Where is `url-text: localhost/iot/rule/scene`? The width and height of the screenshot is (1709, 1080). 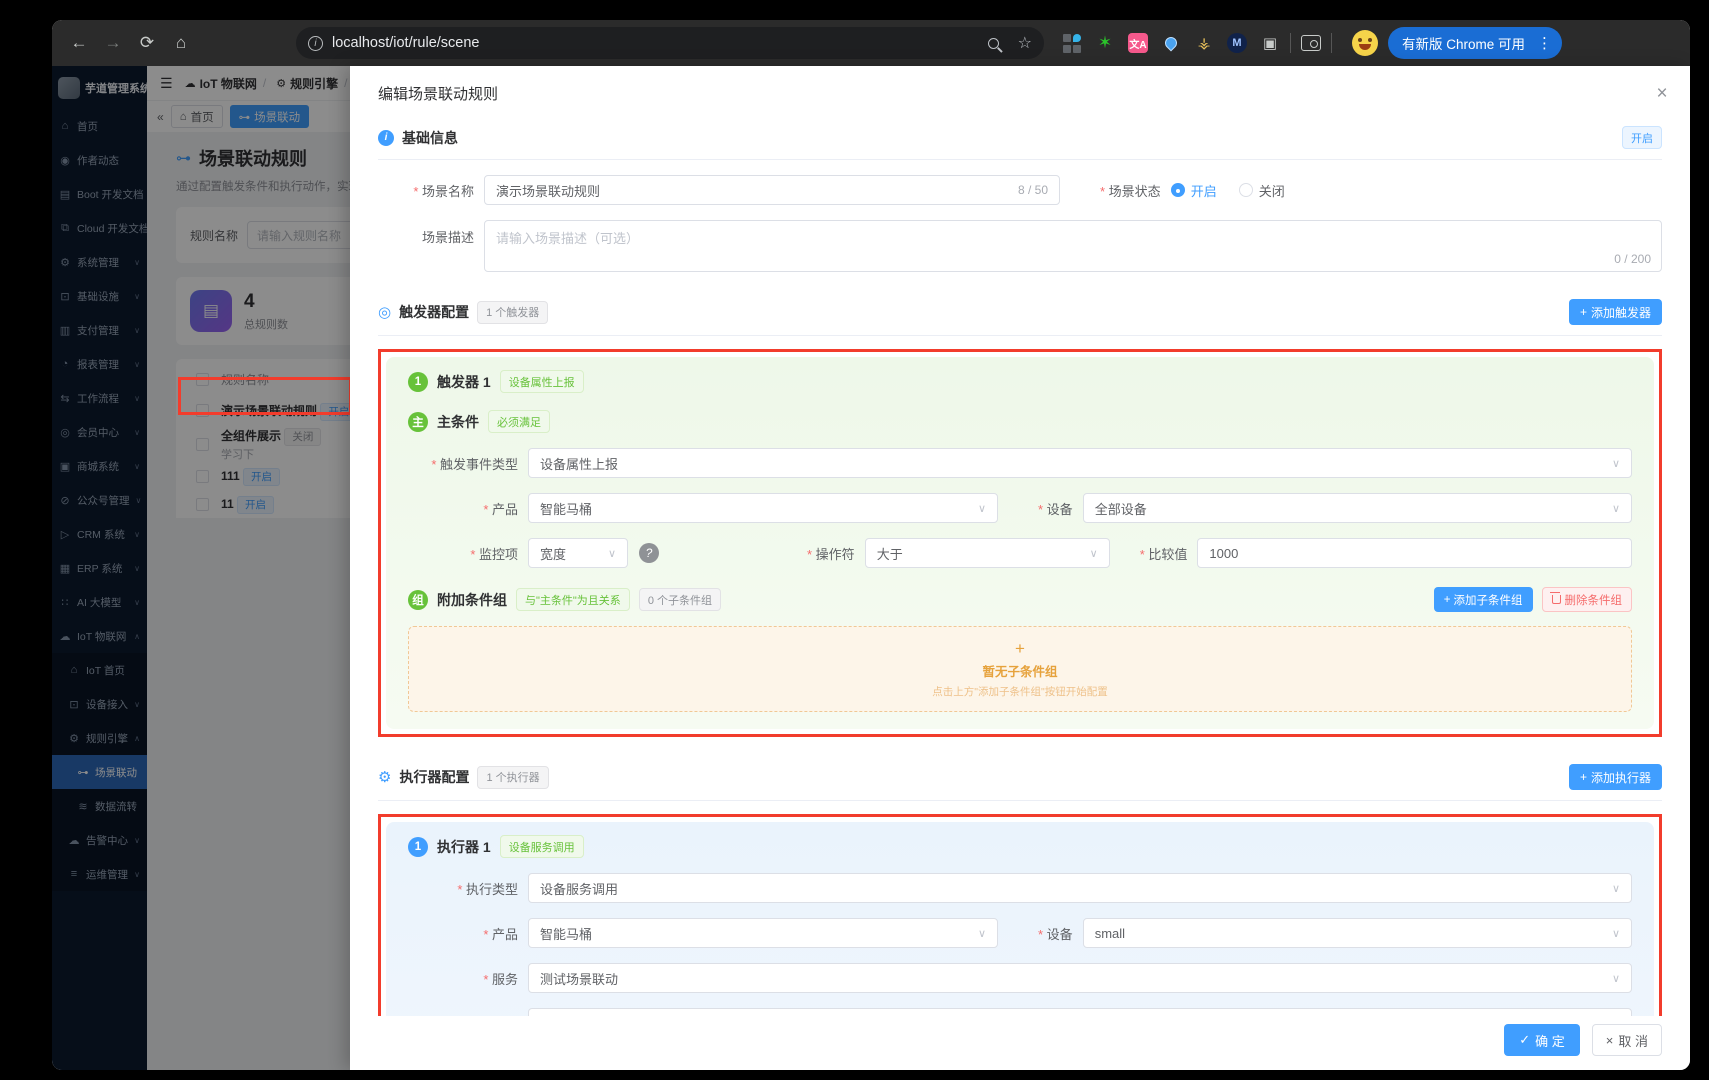
url-text: localhost/iot/rule/scene is located at coordinates (655, 43).